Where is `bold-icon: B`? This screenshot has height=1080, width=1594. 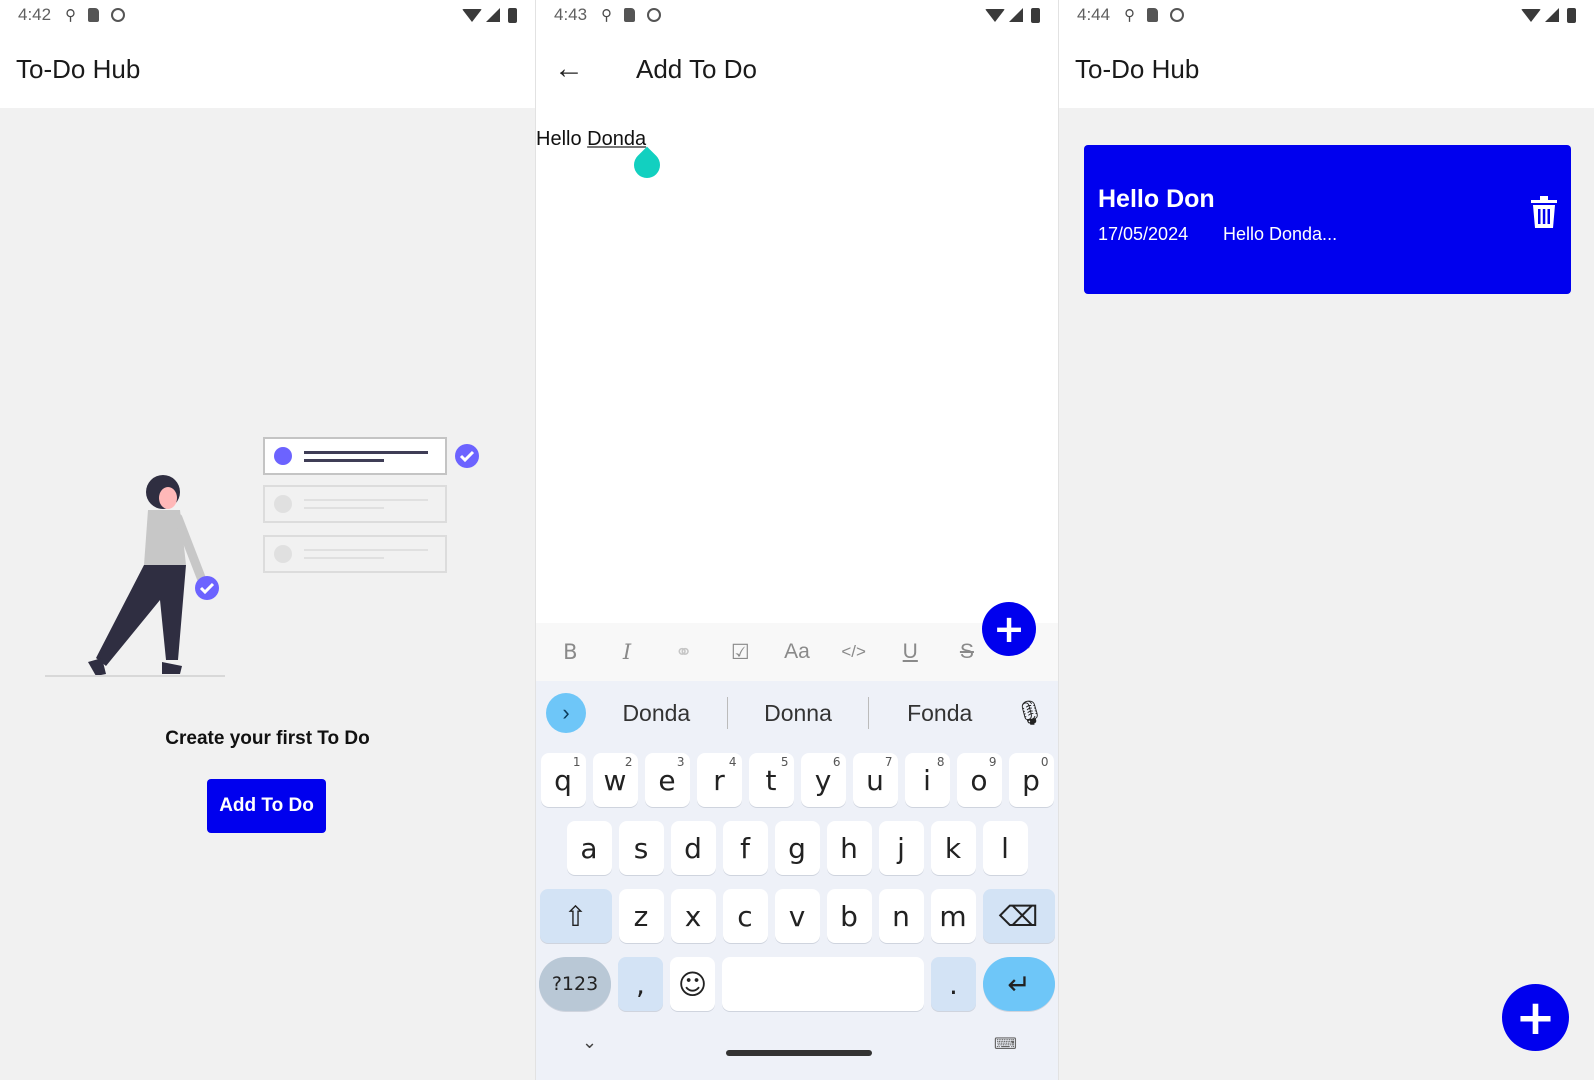 bold-icon: B is located at coordinates (570, 652).